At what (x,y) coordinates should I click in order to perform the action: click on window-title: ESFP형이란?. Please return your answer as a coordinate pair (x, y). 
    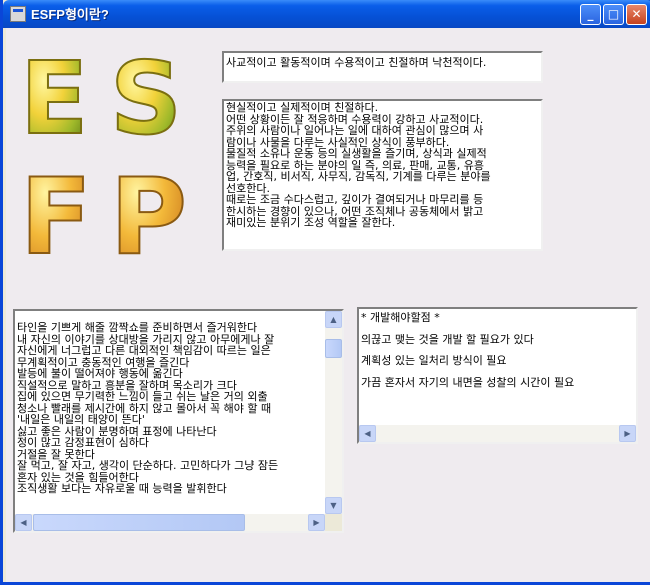
    Looking at the image, I should click on (70, 14).